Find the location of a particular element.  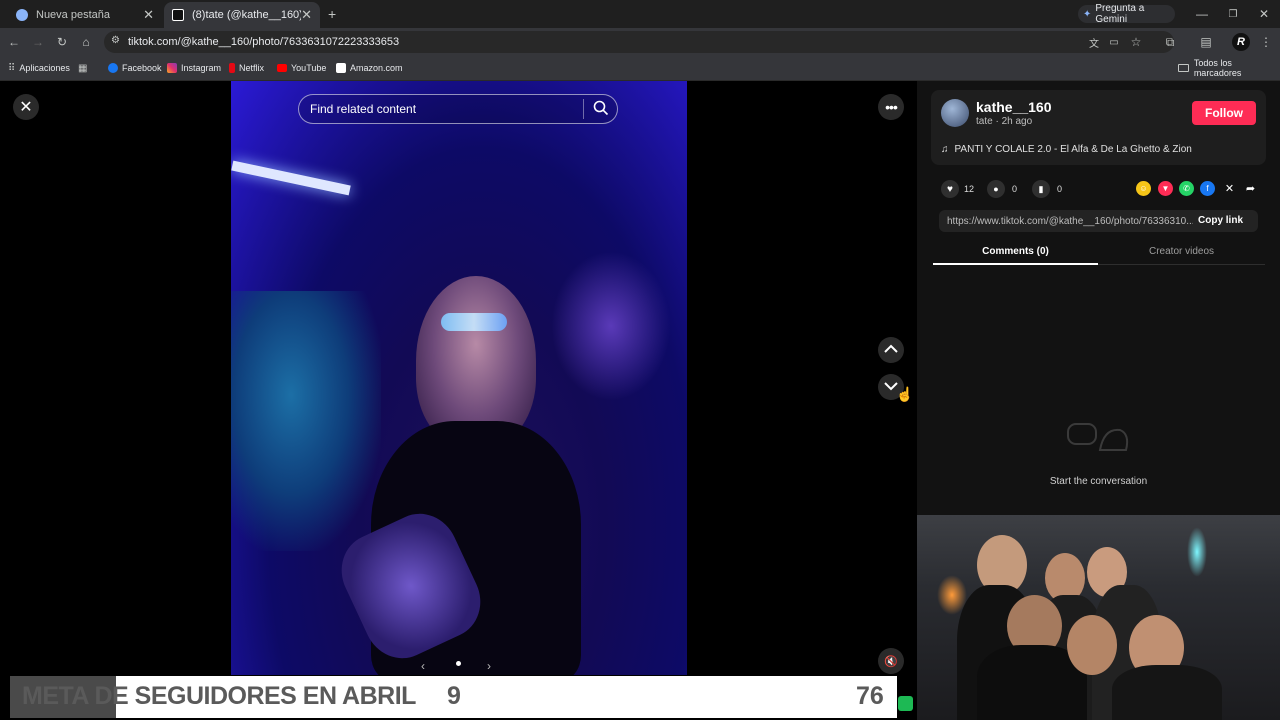

carousel-next-icon: › is located at coordinates (489, 666).